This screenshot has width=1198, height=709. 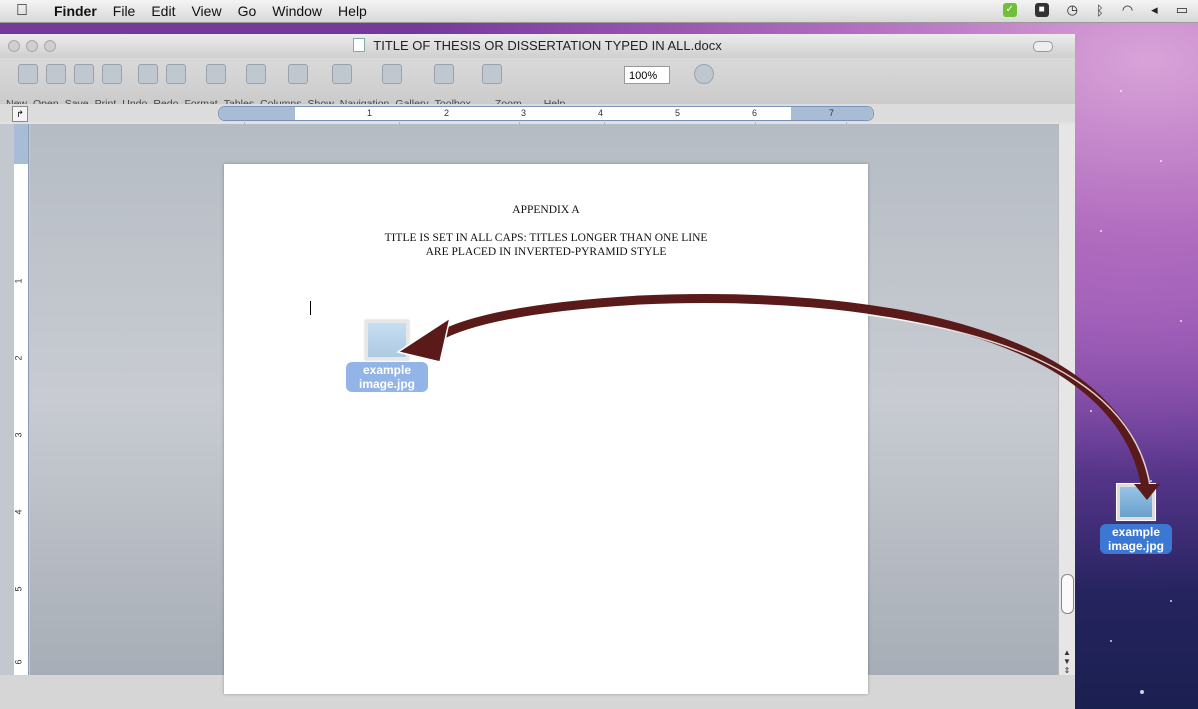 What do you see at coordinates (895, 395) in the screenshot?
I see `drag-arrow-highlight` at bounding box center [895, 395].